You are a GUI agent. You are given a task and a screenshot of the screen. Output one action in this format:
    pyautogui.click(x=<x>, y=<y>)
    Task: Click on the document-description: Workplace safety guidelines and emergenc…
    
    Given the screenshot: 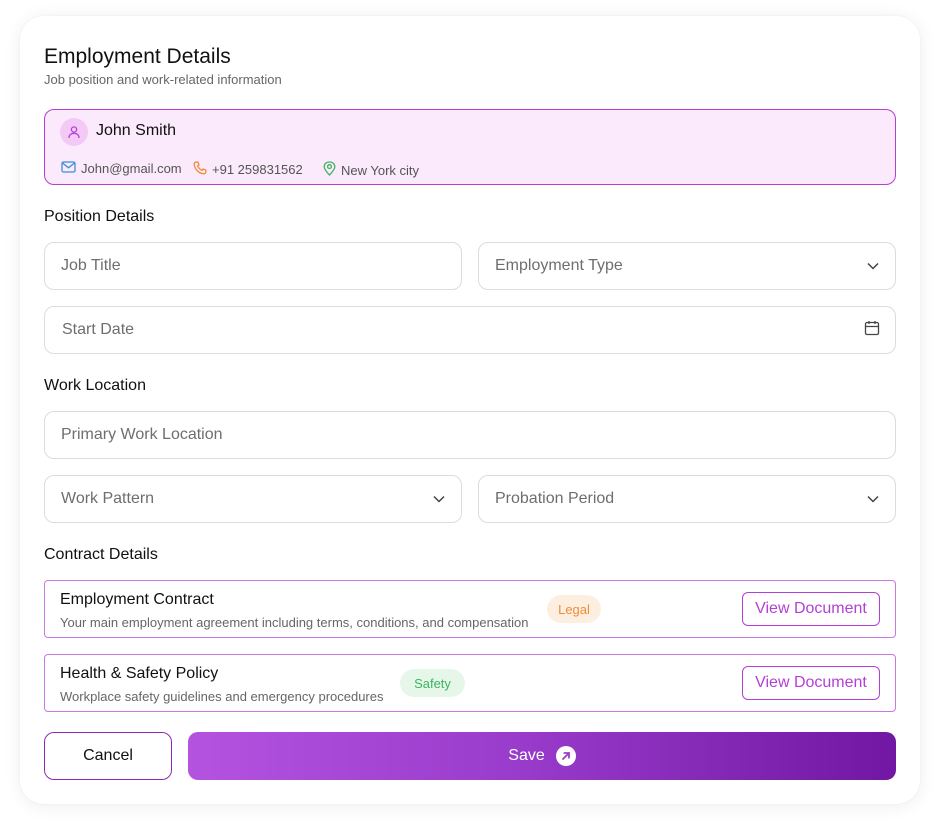 What is the action you would take?
    pyautogui.click(x=222, y=696)
    